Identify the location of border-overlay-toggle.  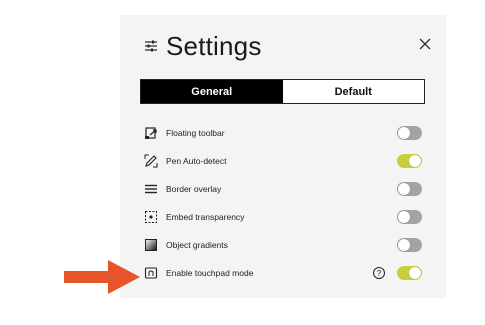
(409, 189).